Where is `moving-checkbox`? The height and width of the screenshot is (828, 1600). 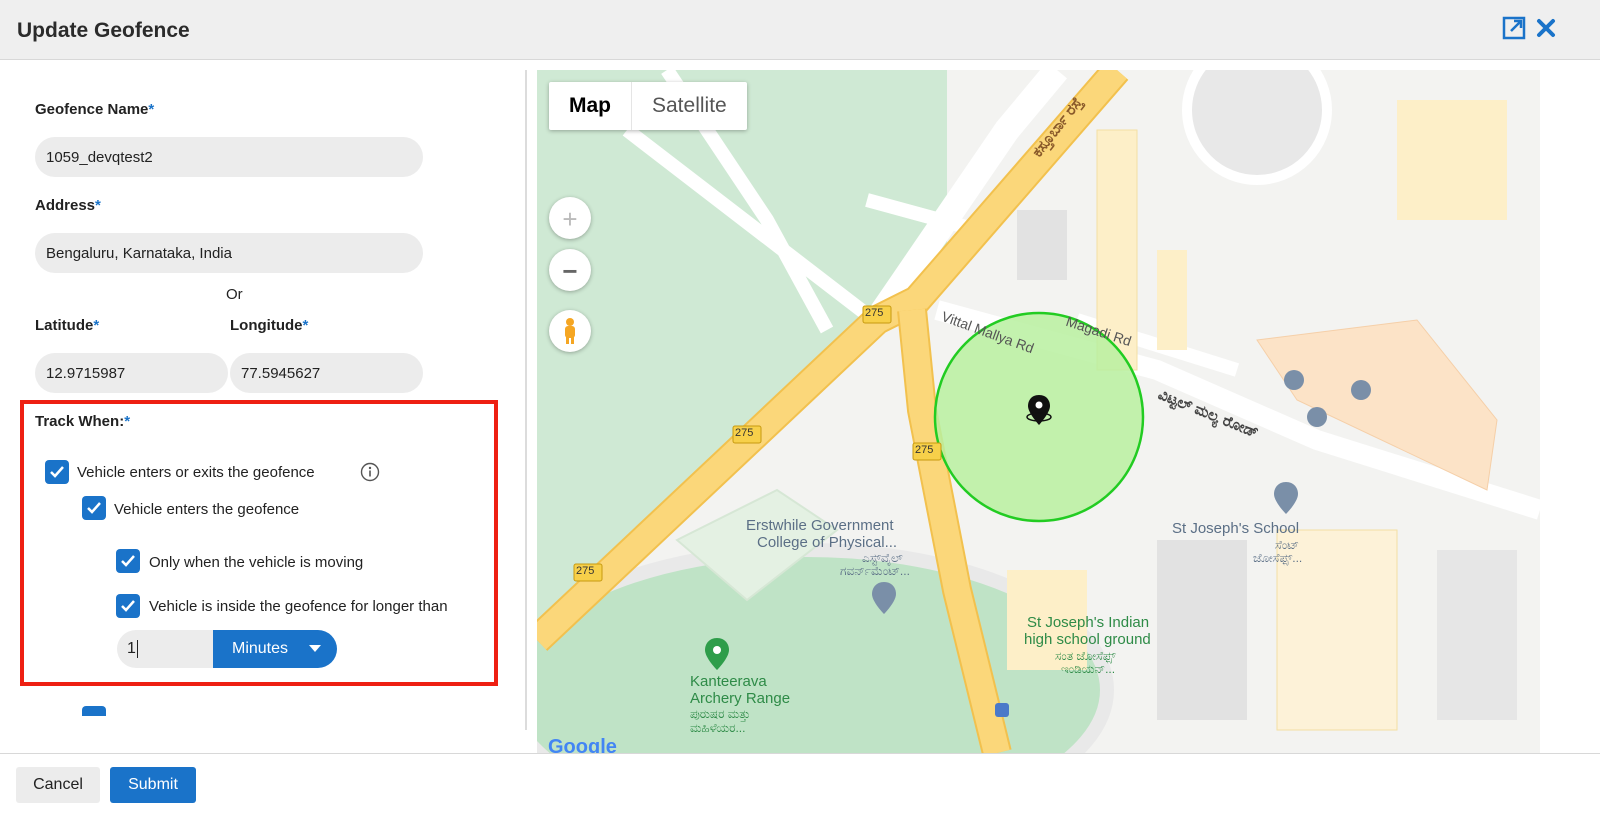 moving-checkbox is located at coordinates (128, 561).